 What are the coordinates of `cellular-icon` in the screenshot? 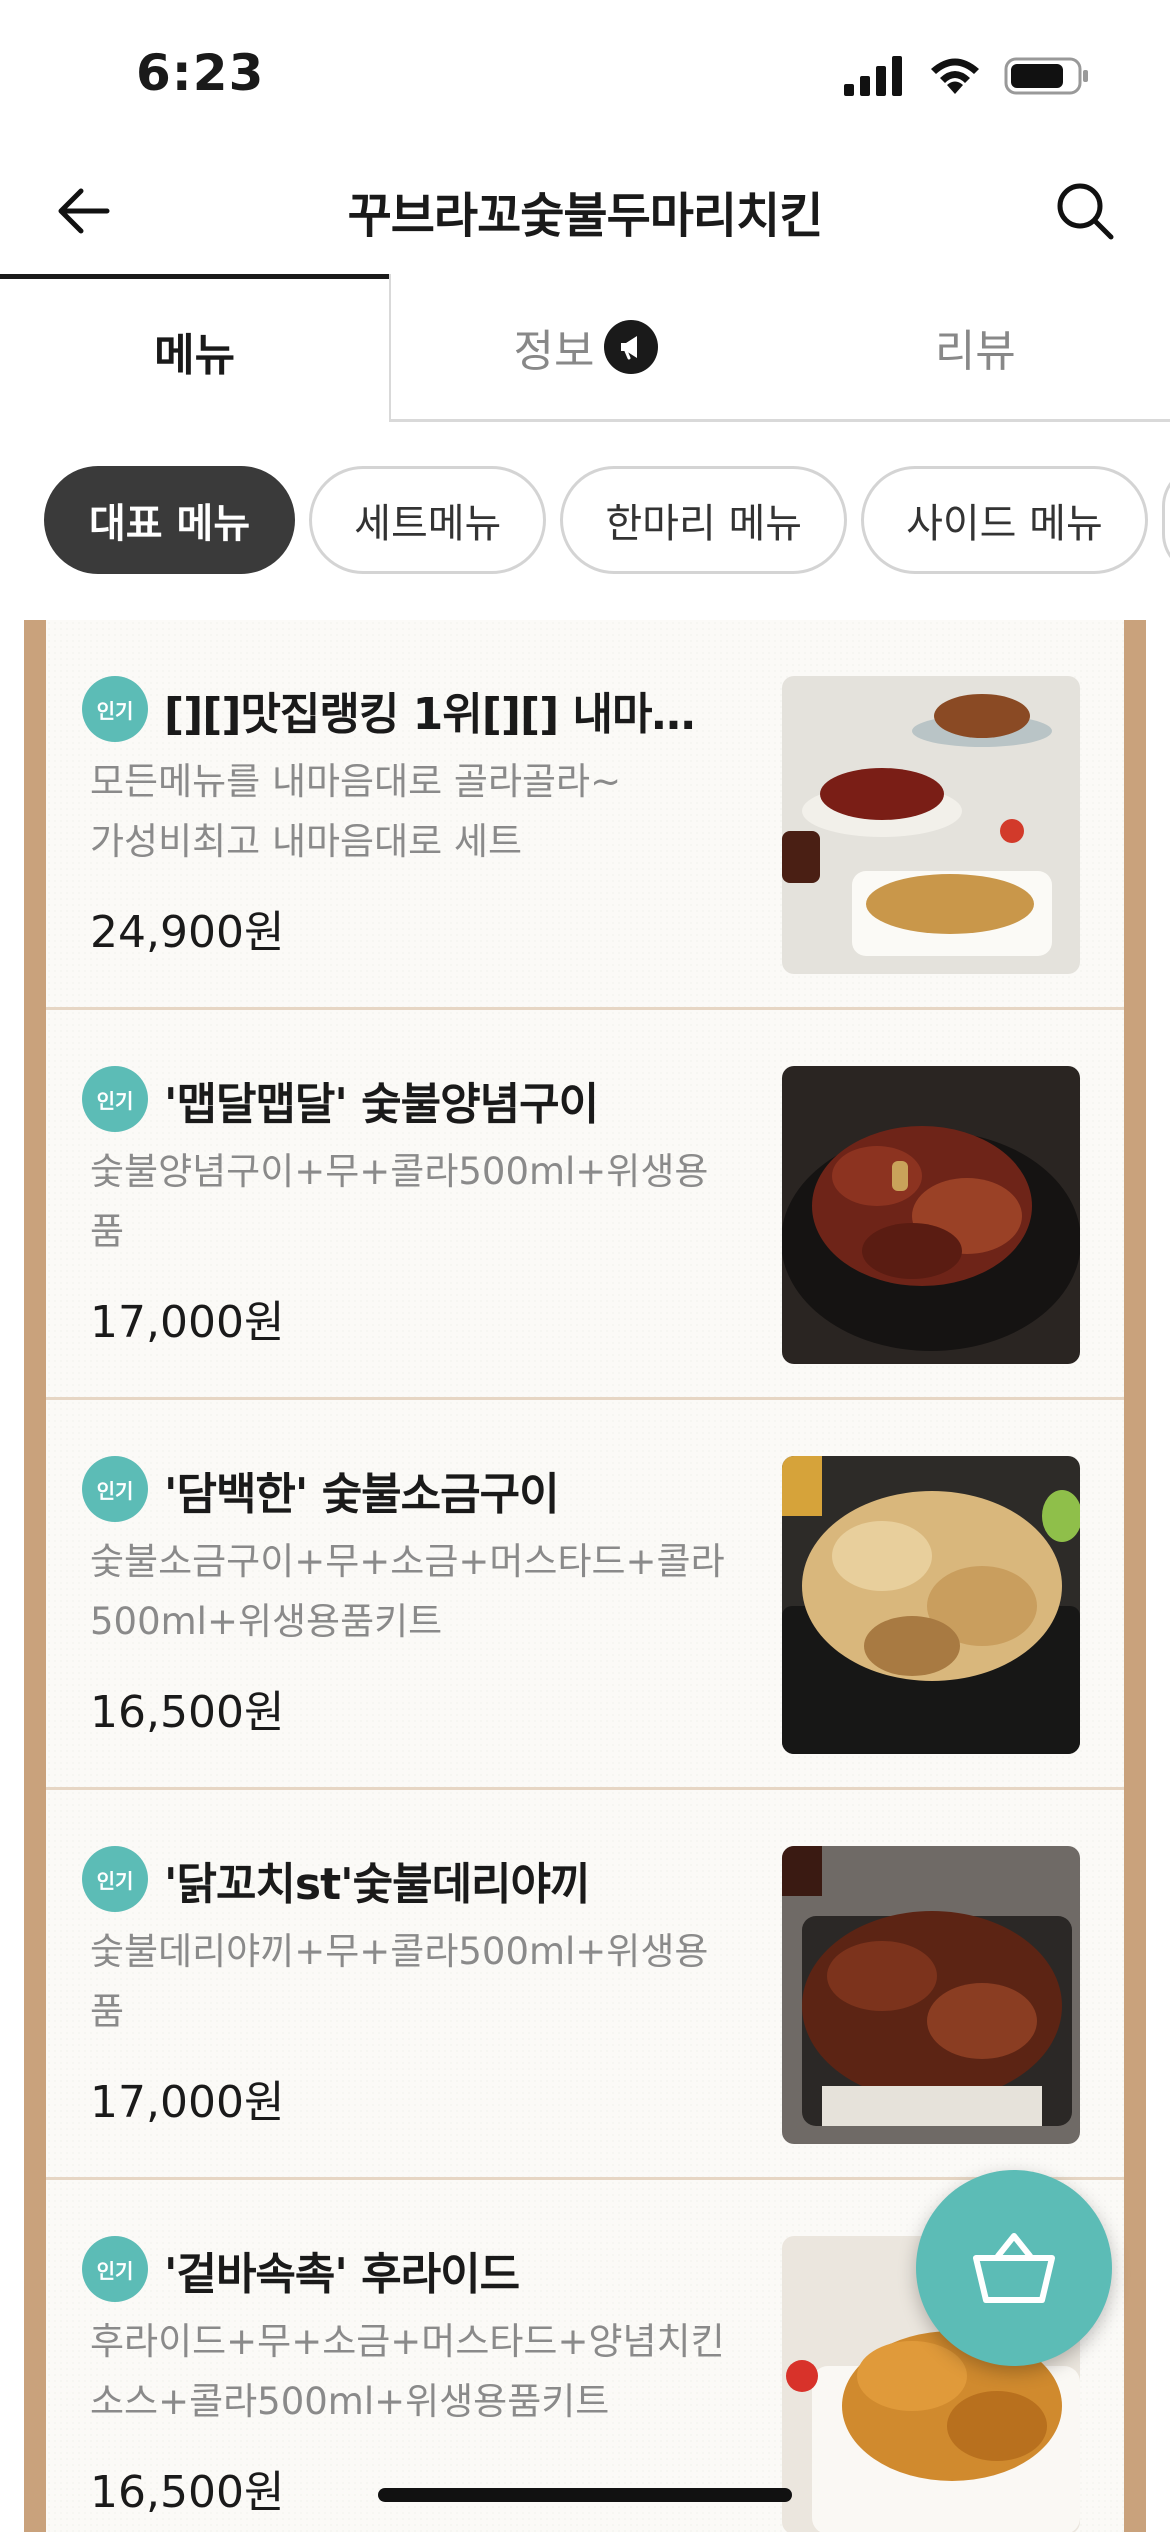 It's located at (873, 76).